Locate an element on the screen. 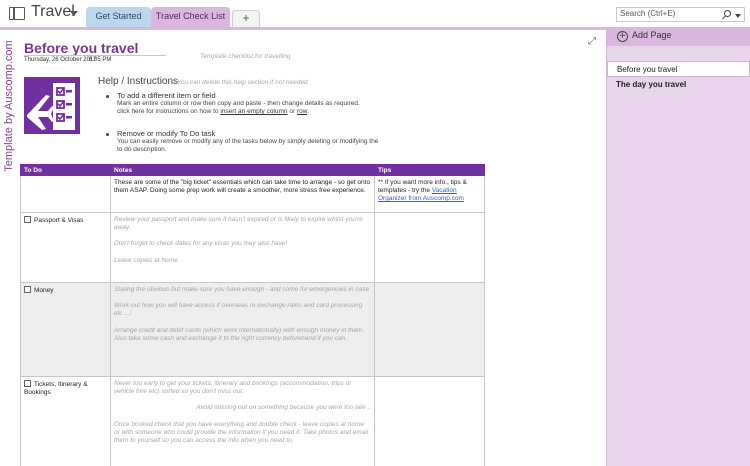  help-item-title: Remove or modify To Do task is located at coordinates (166, 133).